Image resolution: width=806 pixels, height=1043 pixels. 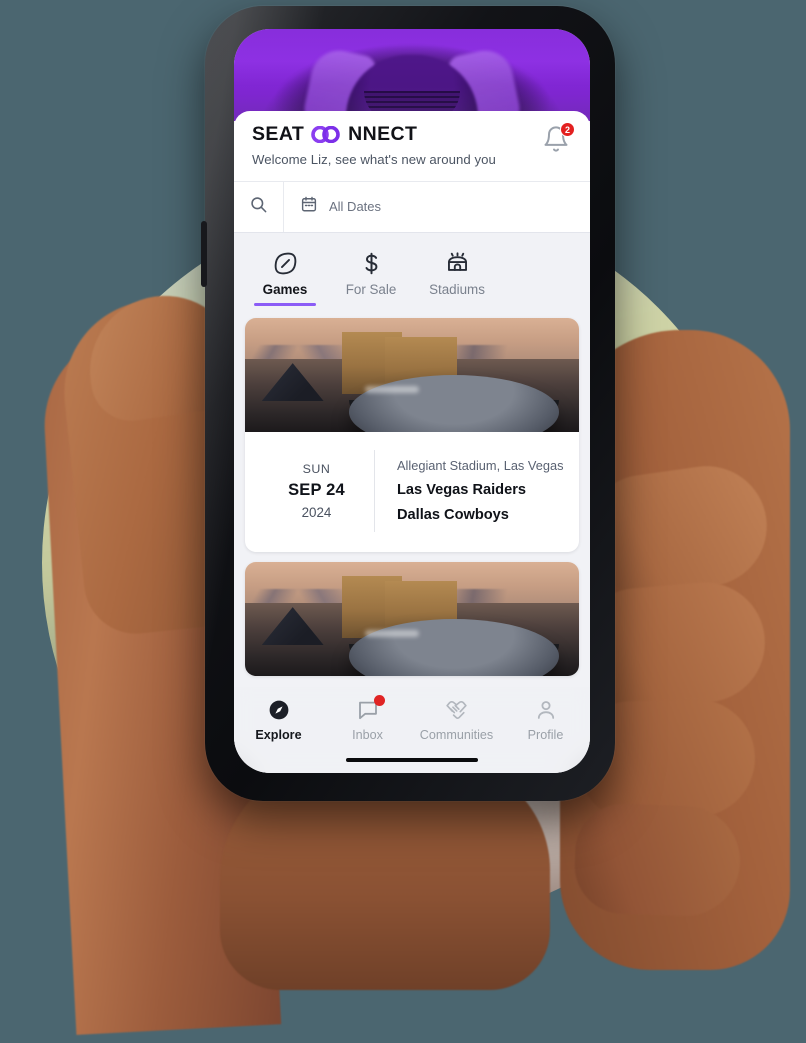 What do you see at coordinates (480, 465) in the screenshot?
I see `event-venue: Allegiant Stadium, Las Vegas` at bounding box center [480, 465].